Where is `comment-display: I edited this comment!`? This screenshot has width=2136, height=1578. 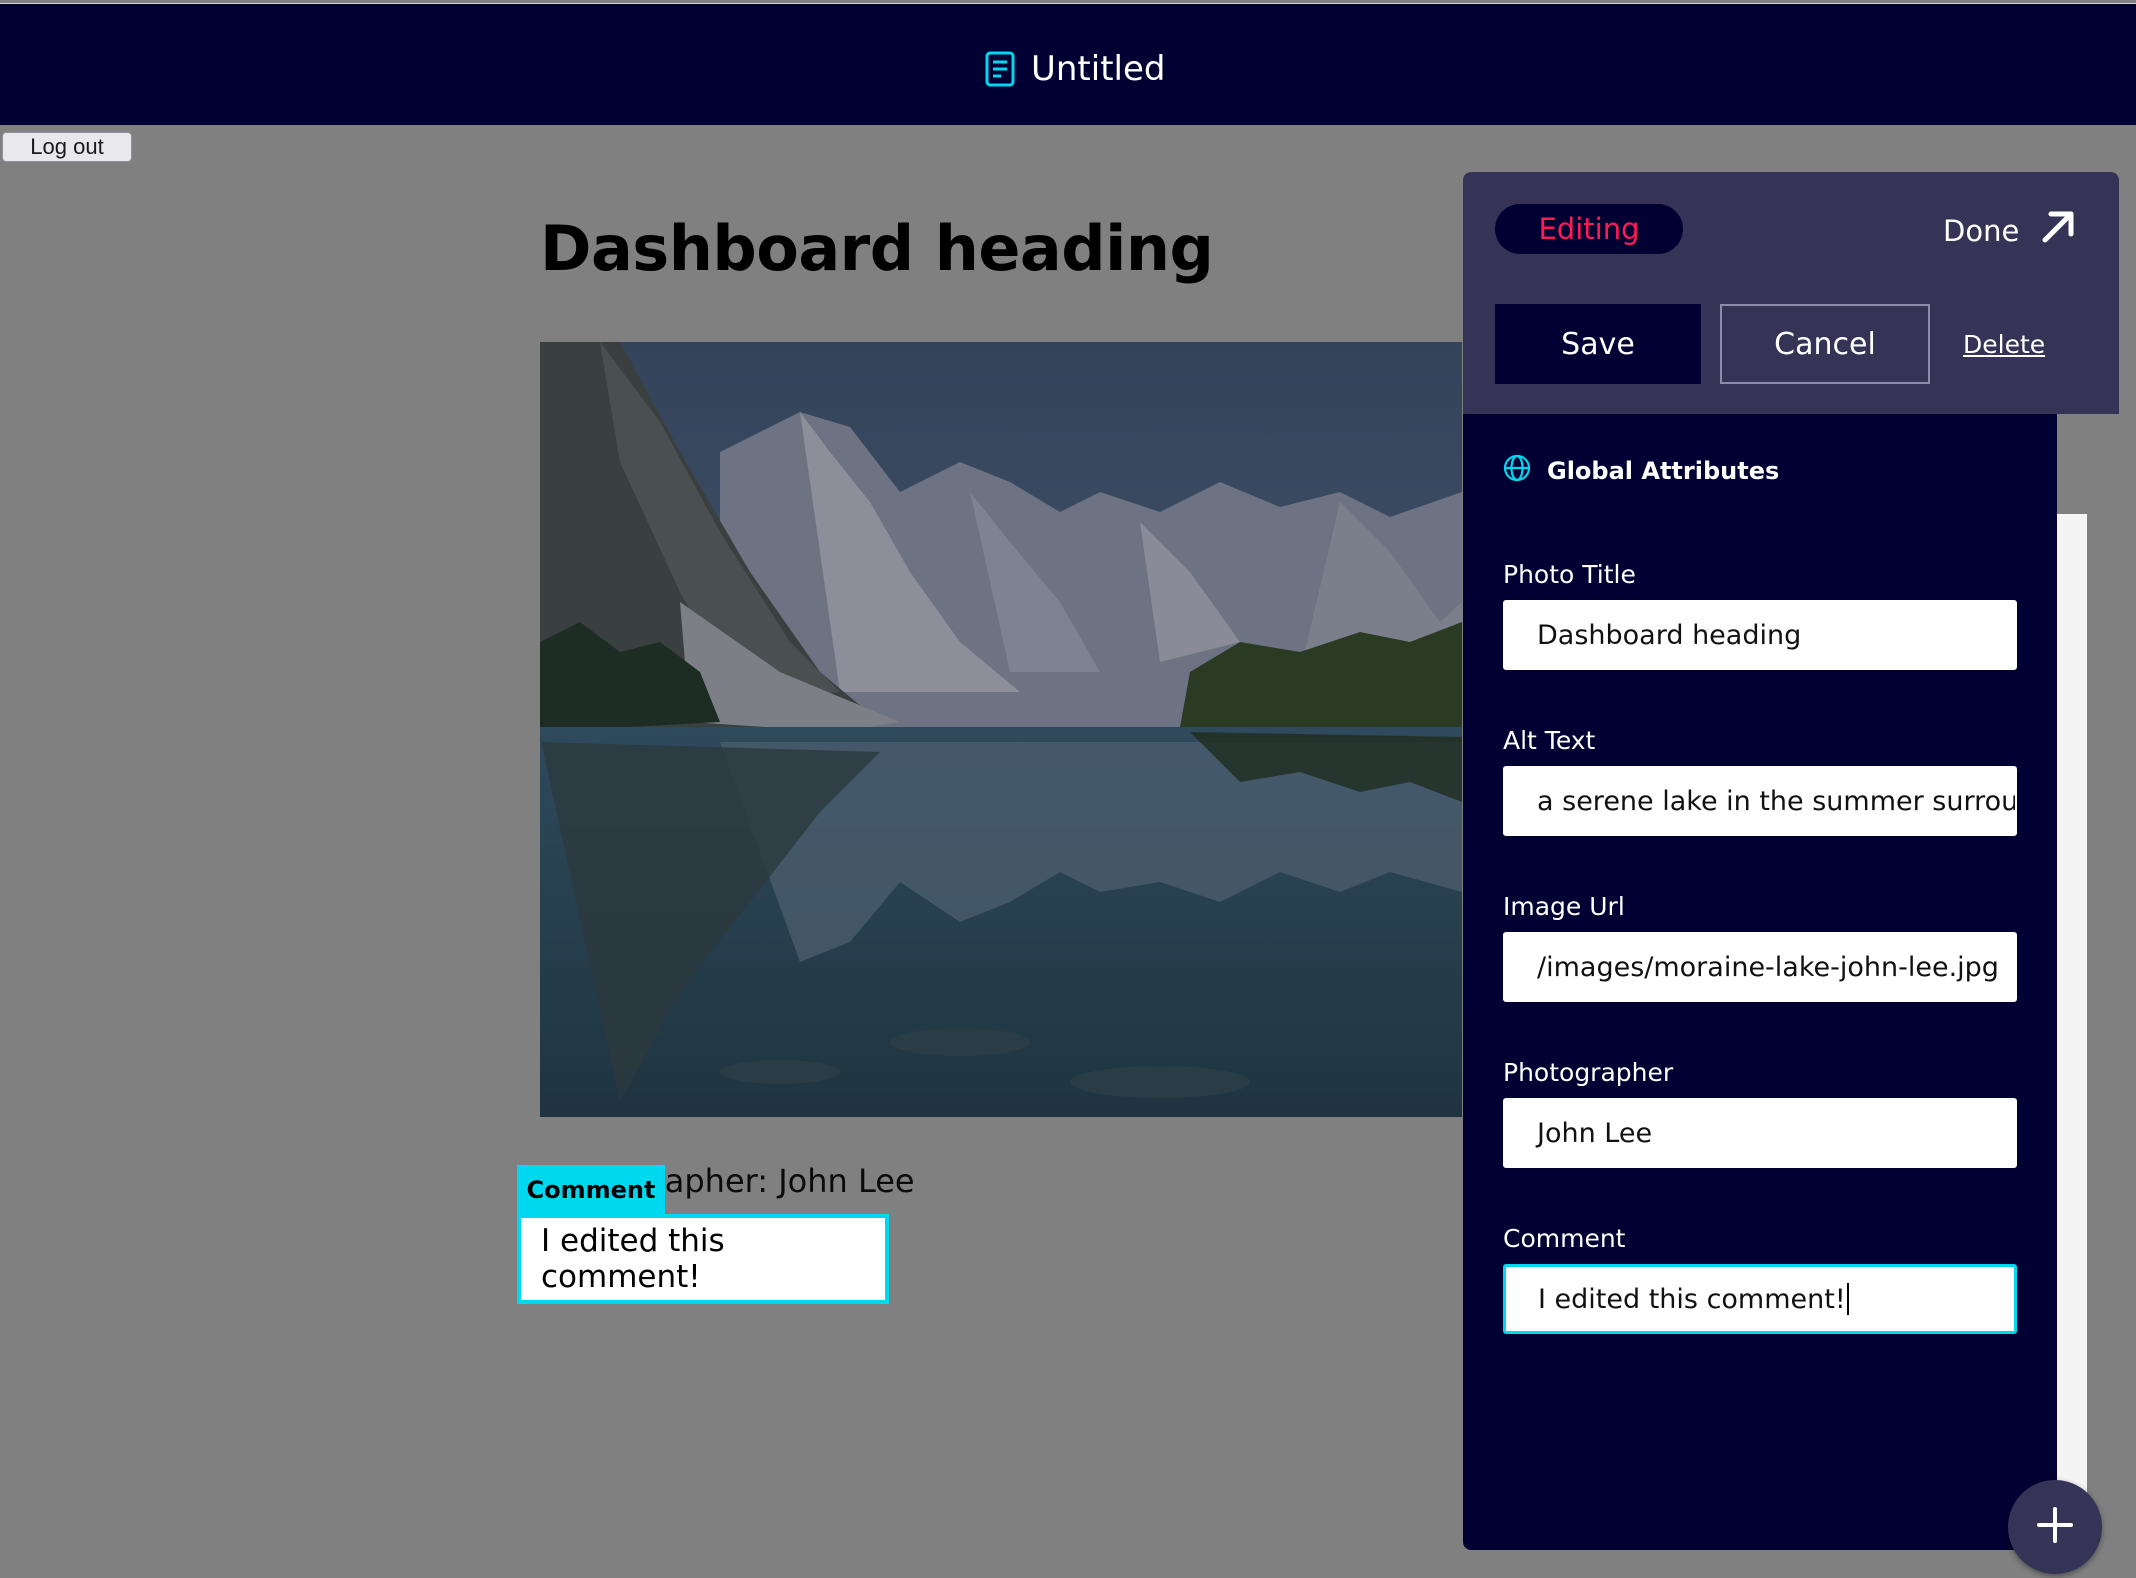
comment-display: I edited this comment! is located at coordinates (703, 1259).